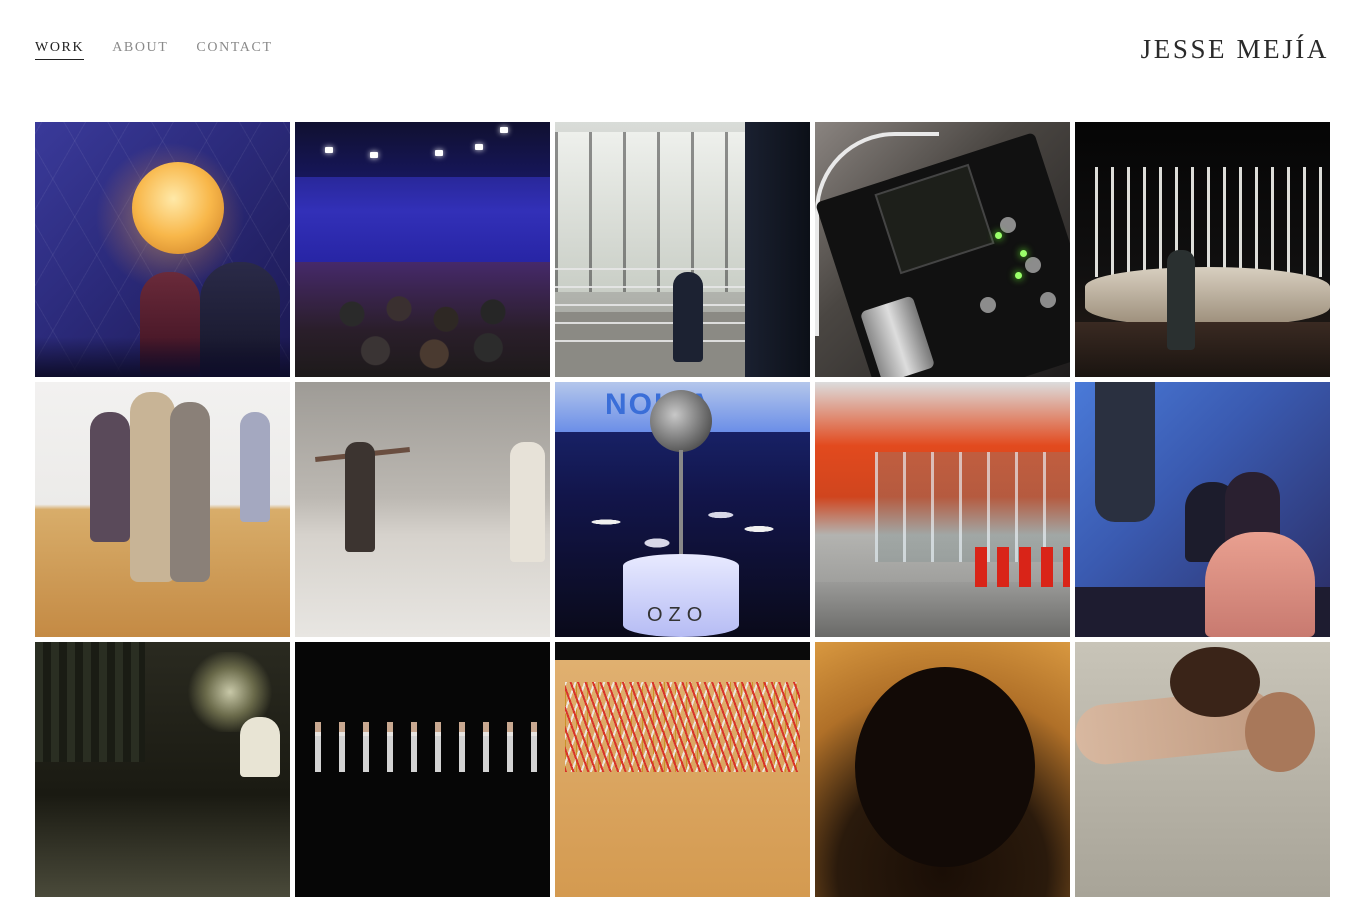 The image size is (1366, 897). I want to click on gallery-tile-wires, so click(682, 769).